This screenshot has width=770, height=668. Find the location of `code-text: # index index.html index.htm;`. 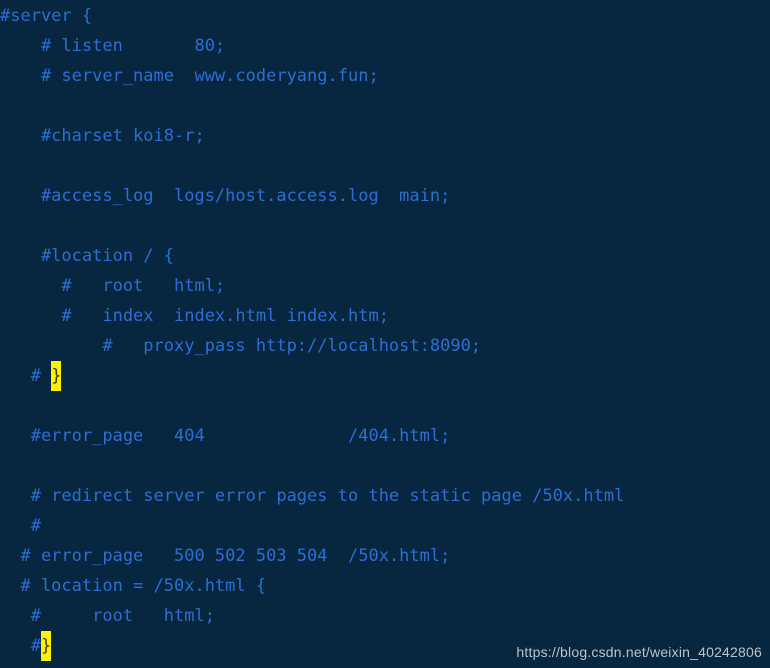

code-text: # index index.html index.htm; is located at coordinates (194, 316).